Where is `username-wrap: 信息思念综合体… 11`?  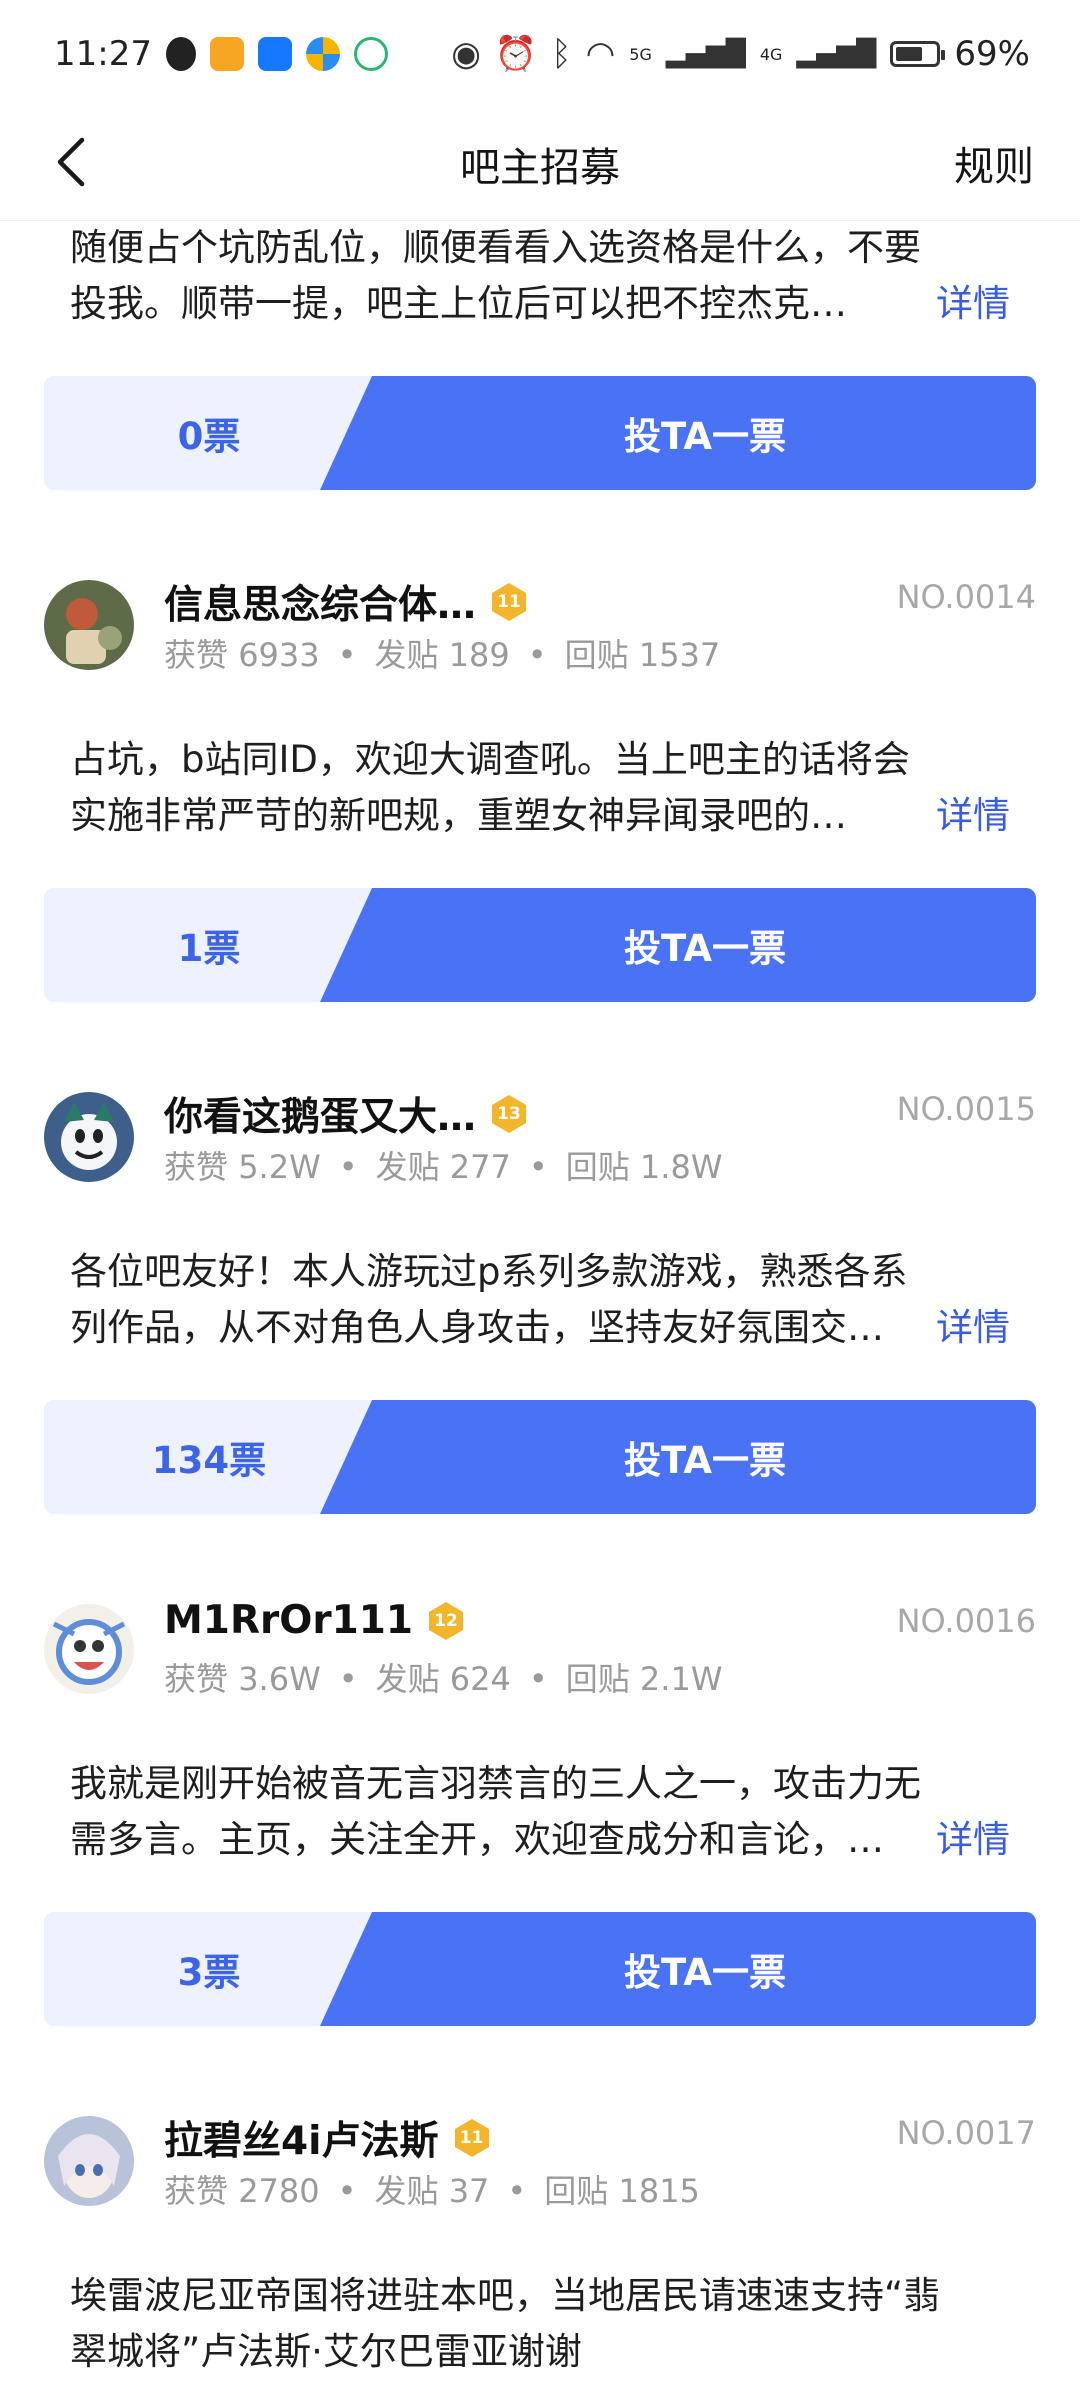
username-wrap: 信息思念综合体… 11 is located at coordinates (347, 602).